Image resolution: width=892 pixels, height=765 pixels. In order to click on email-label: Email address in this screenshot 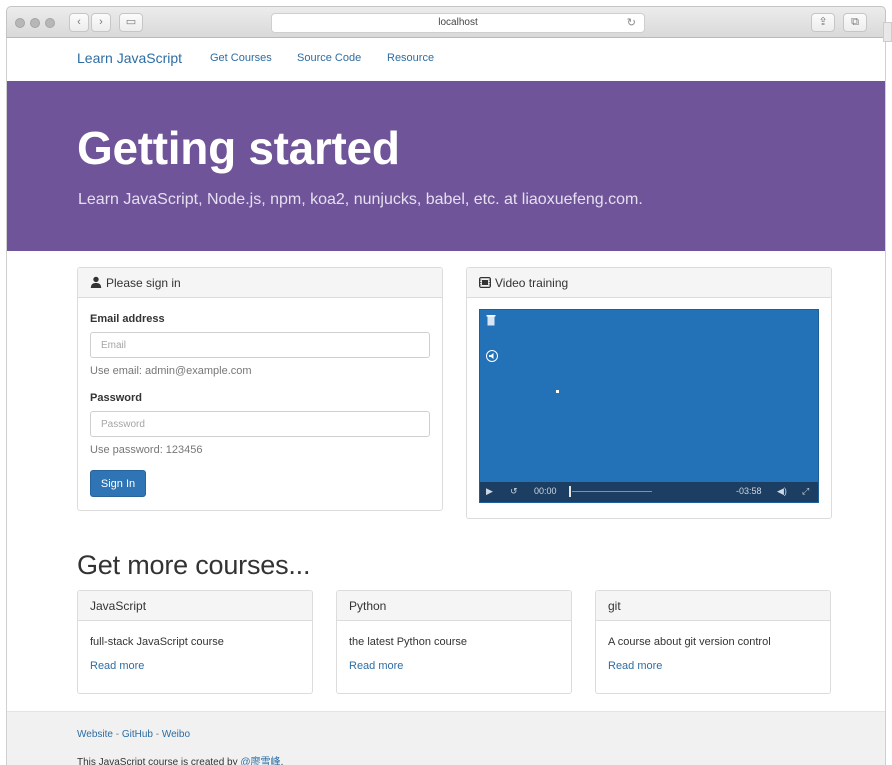, I will do `click(127, 319)`.